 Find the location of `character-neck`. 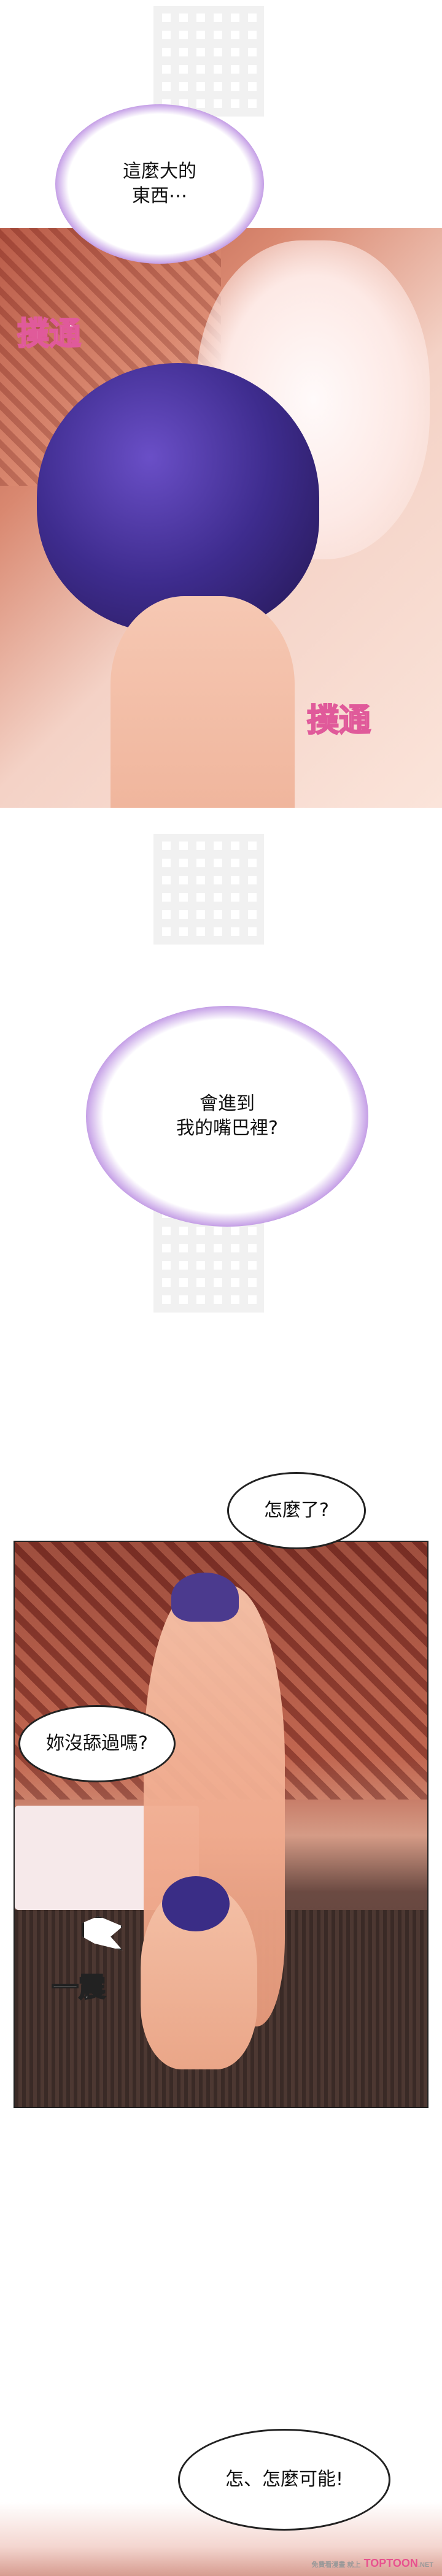

character-neck is located at coordinates (202, 702).